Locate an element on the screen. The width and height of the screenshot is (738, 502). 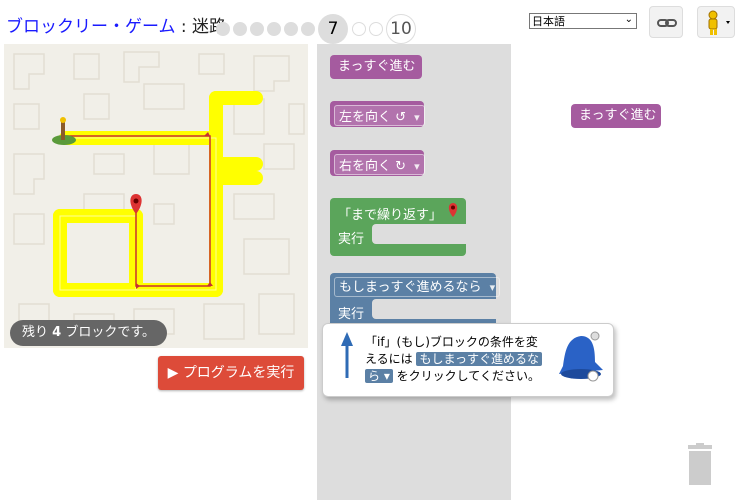
repeat-do-label: 実行 is located at coordinates (351, 239).